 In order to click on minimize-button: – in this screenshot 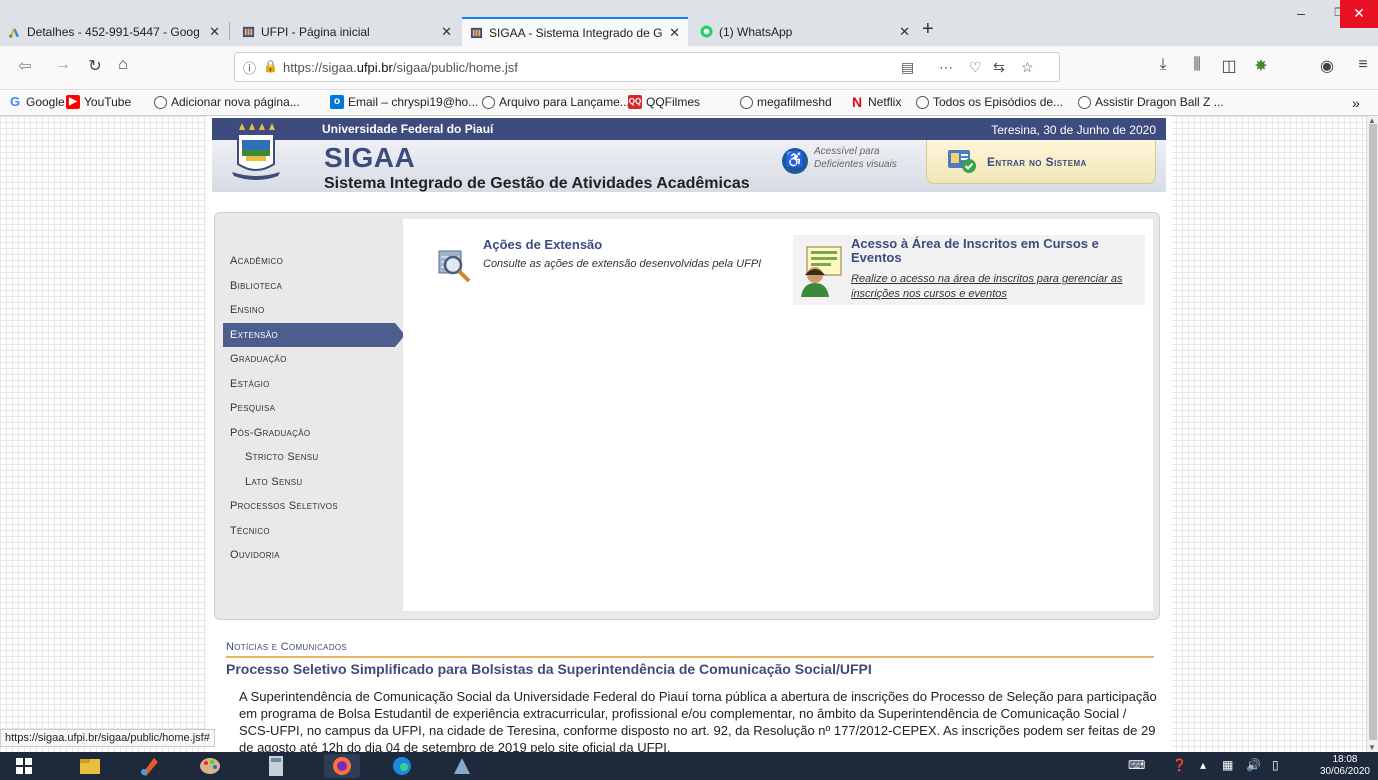, I will do `click(1301, 14)`.